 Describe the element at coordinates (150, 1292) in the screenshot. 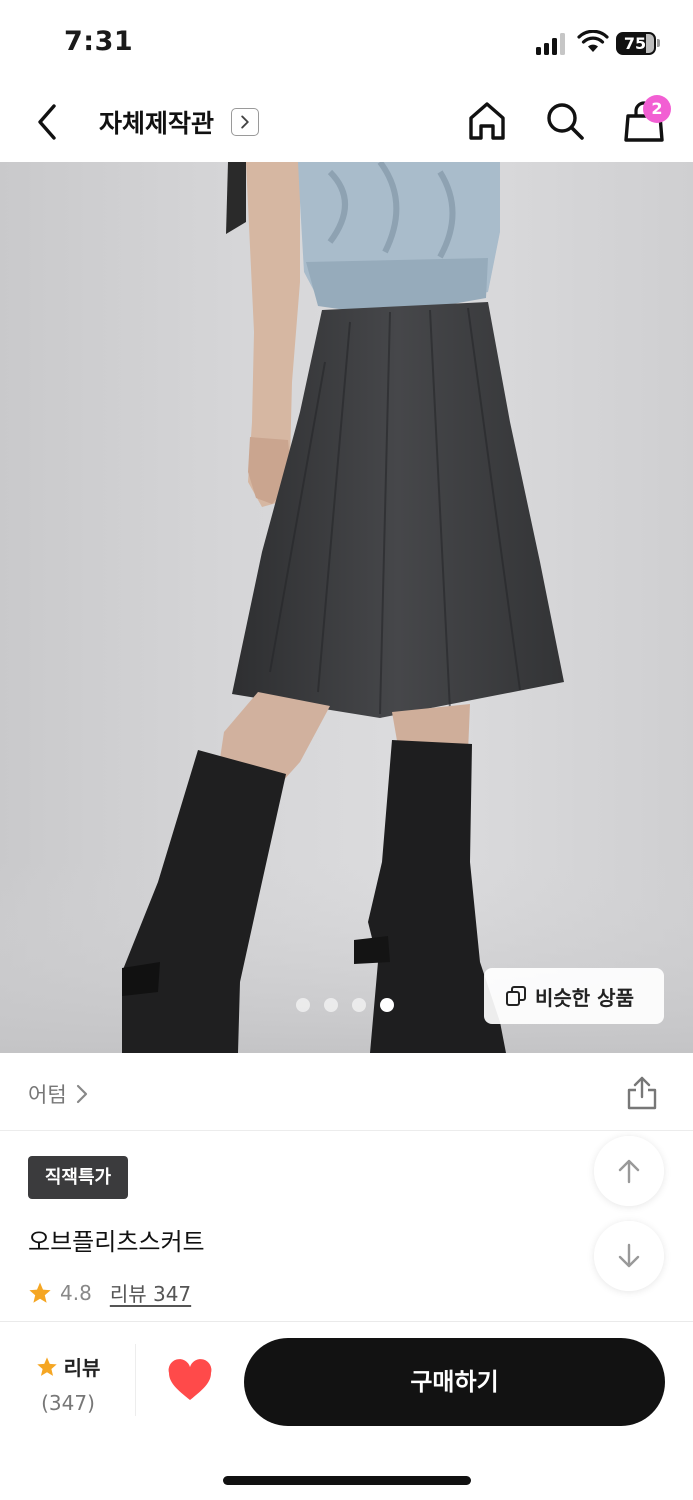

I see `review-count-link: 리뷰 347` at that location.